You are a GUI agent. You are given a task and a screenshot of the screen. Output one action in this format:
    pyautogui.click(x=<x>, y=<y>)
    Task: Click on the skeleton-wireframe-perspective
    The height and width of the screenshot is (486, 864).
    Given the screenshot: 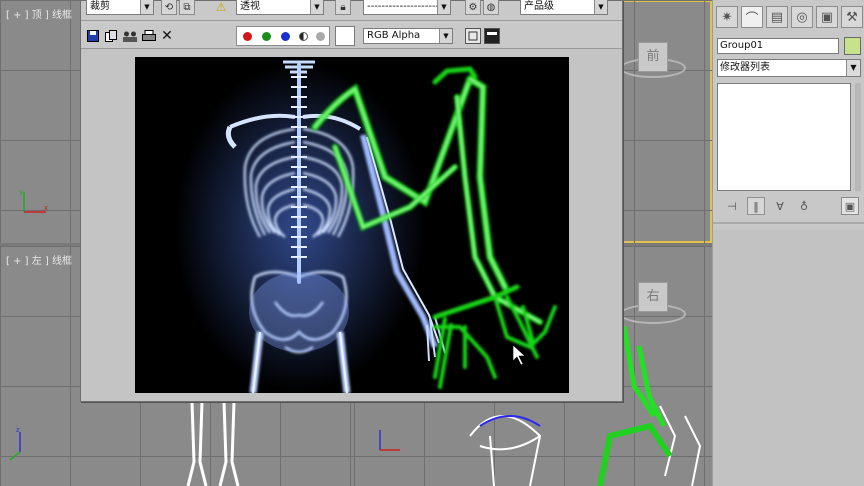 What is the action you would take?
    pyautogui.click(x=585, y=445)
    